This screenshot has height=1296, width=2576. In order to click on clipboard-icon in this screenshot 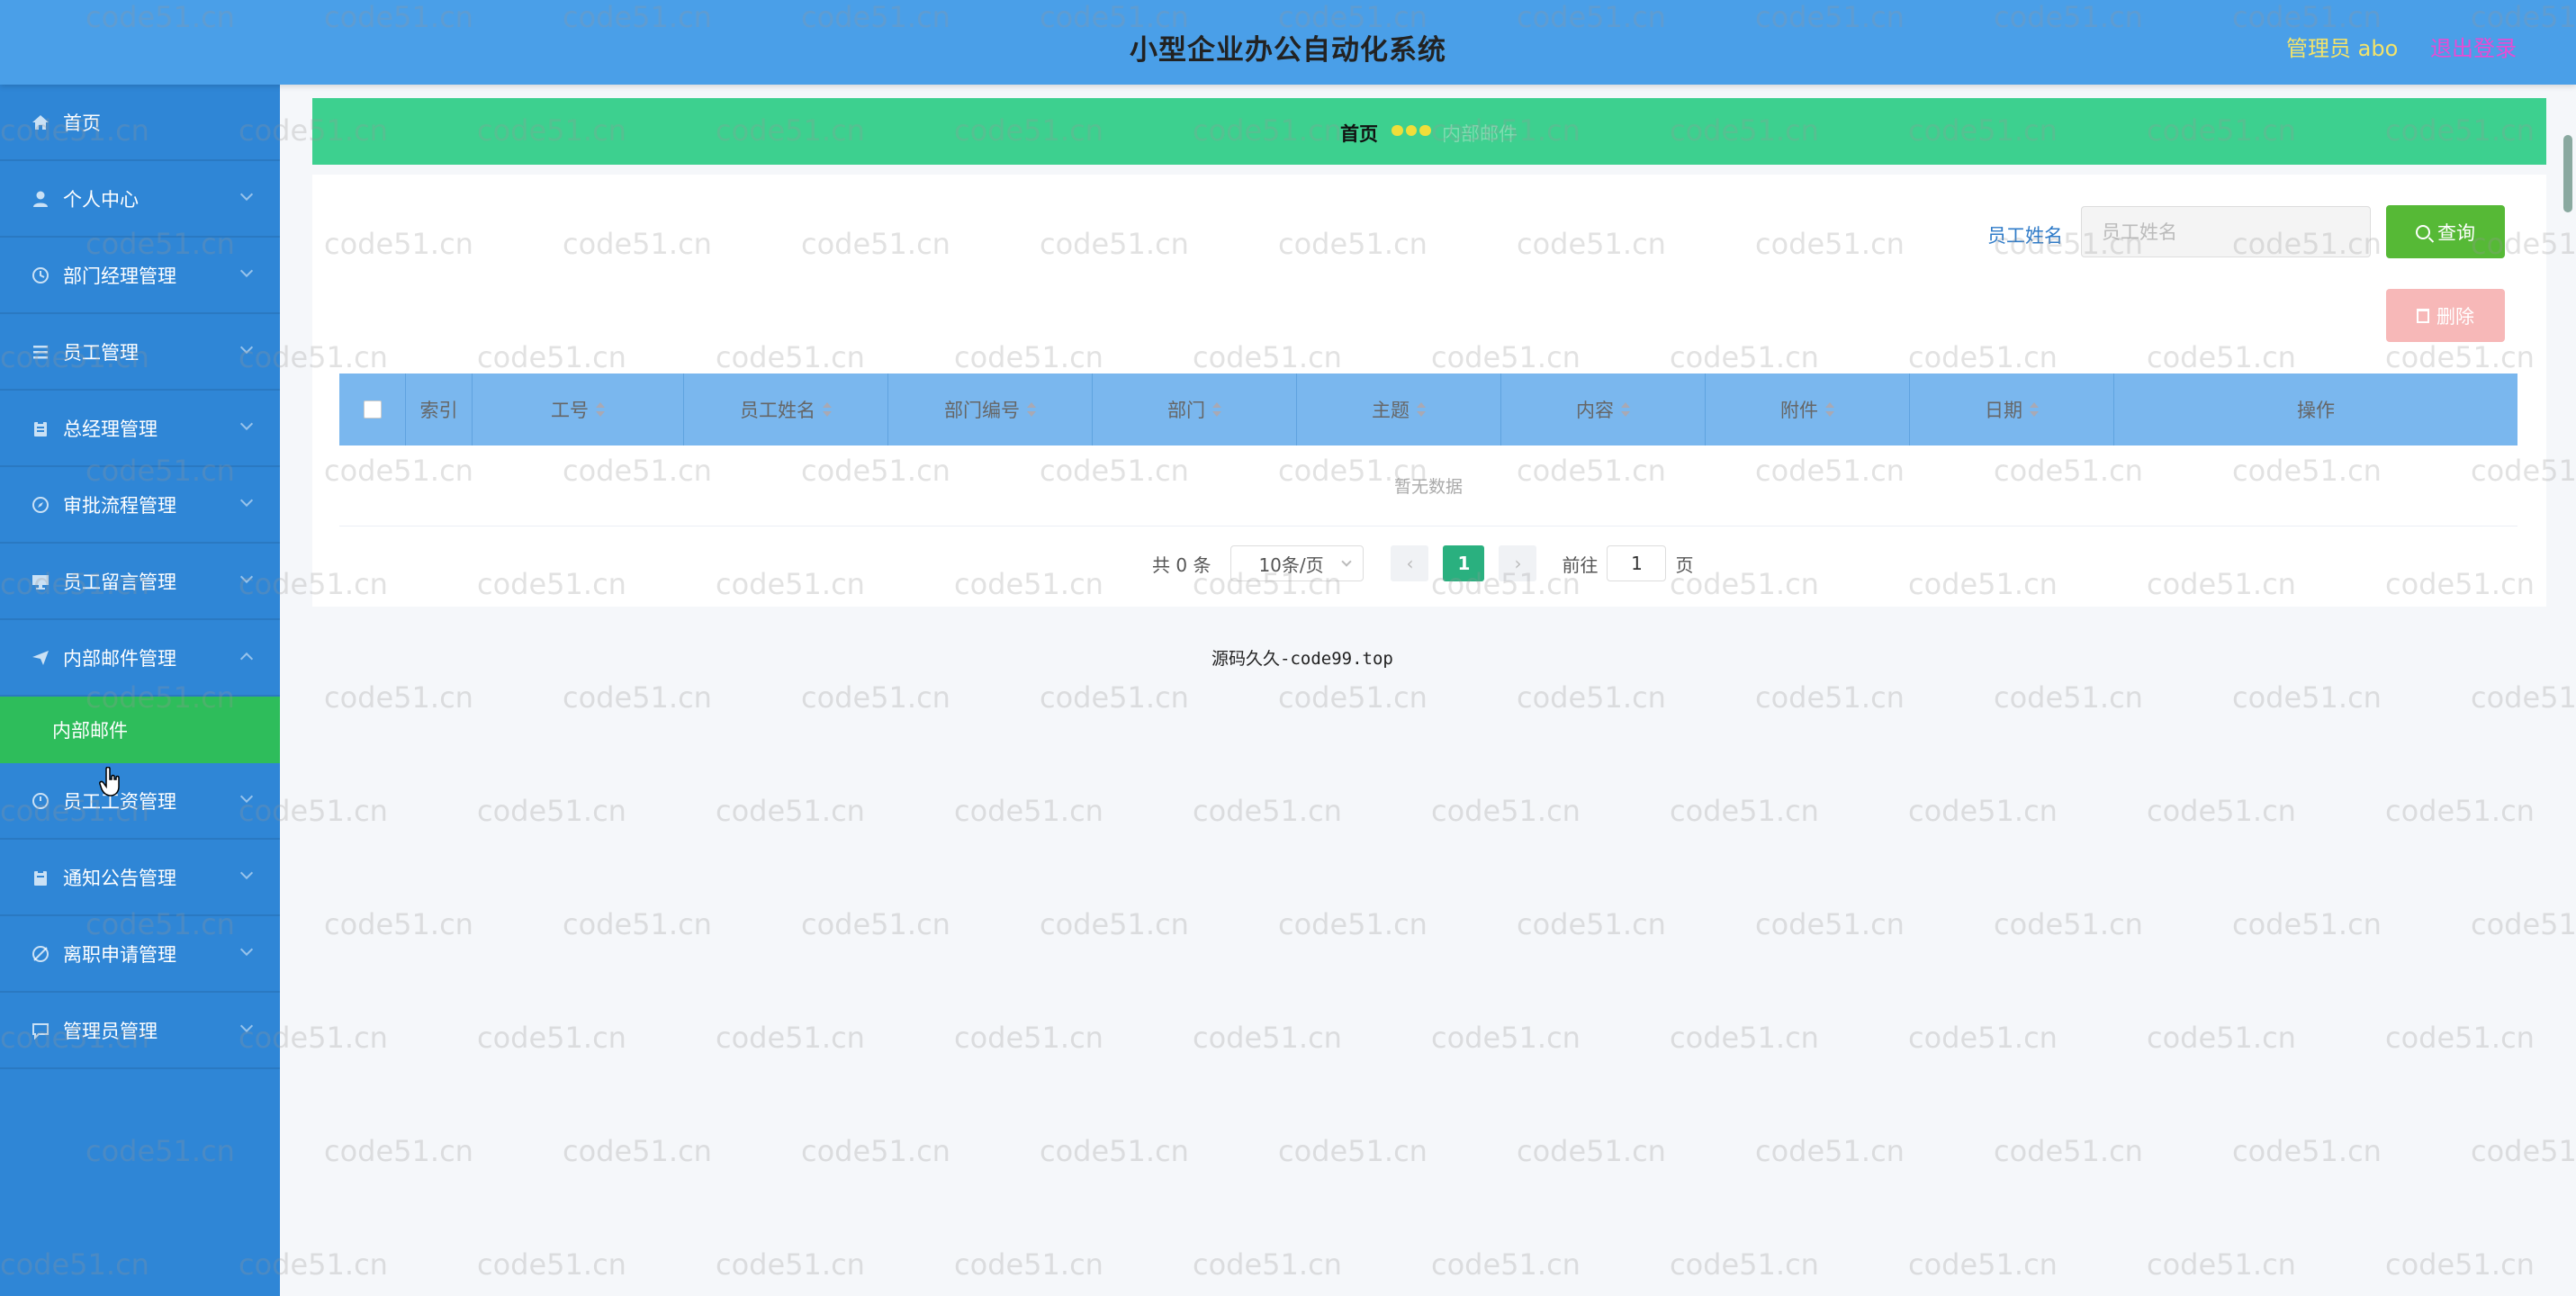, I will do `click(40, 877)`.